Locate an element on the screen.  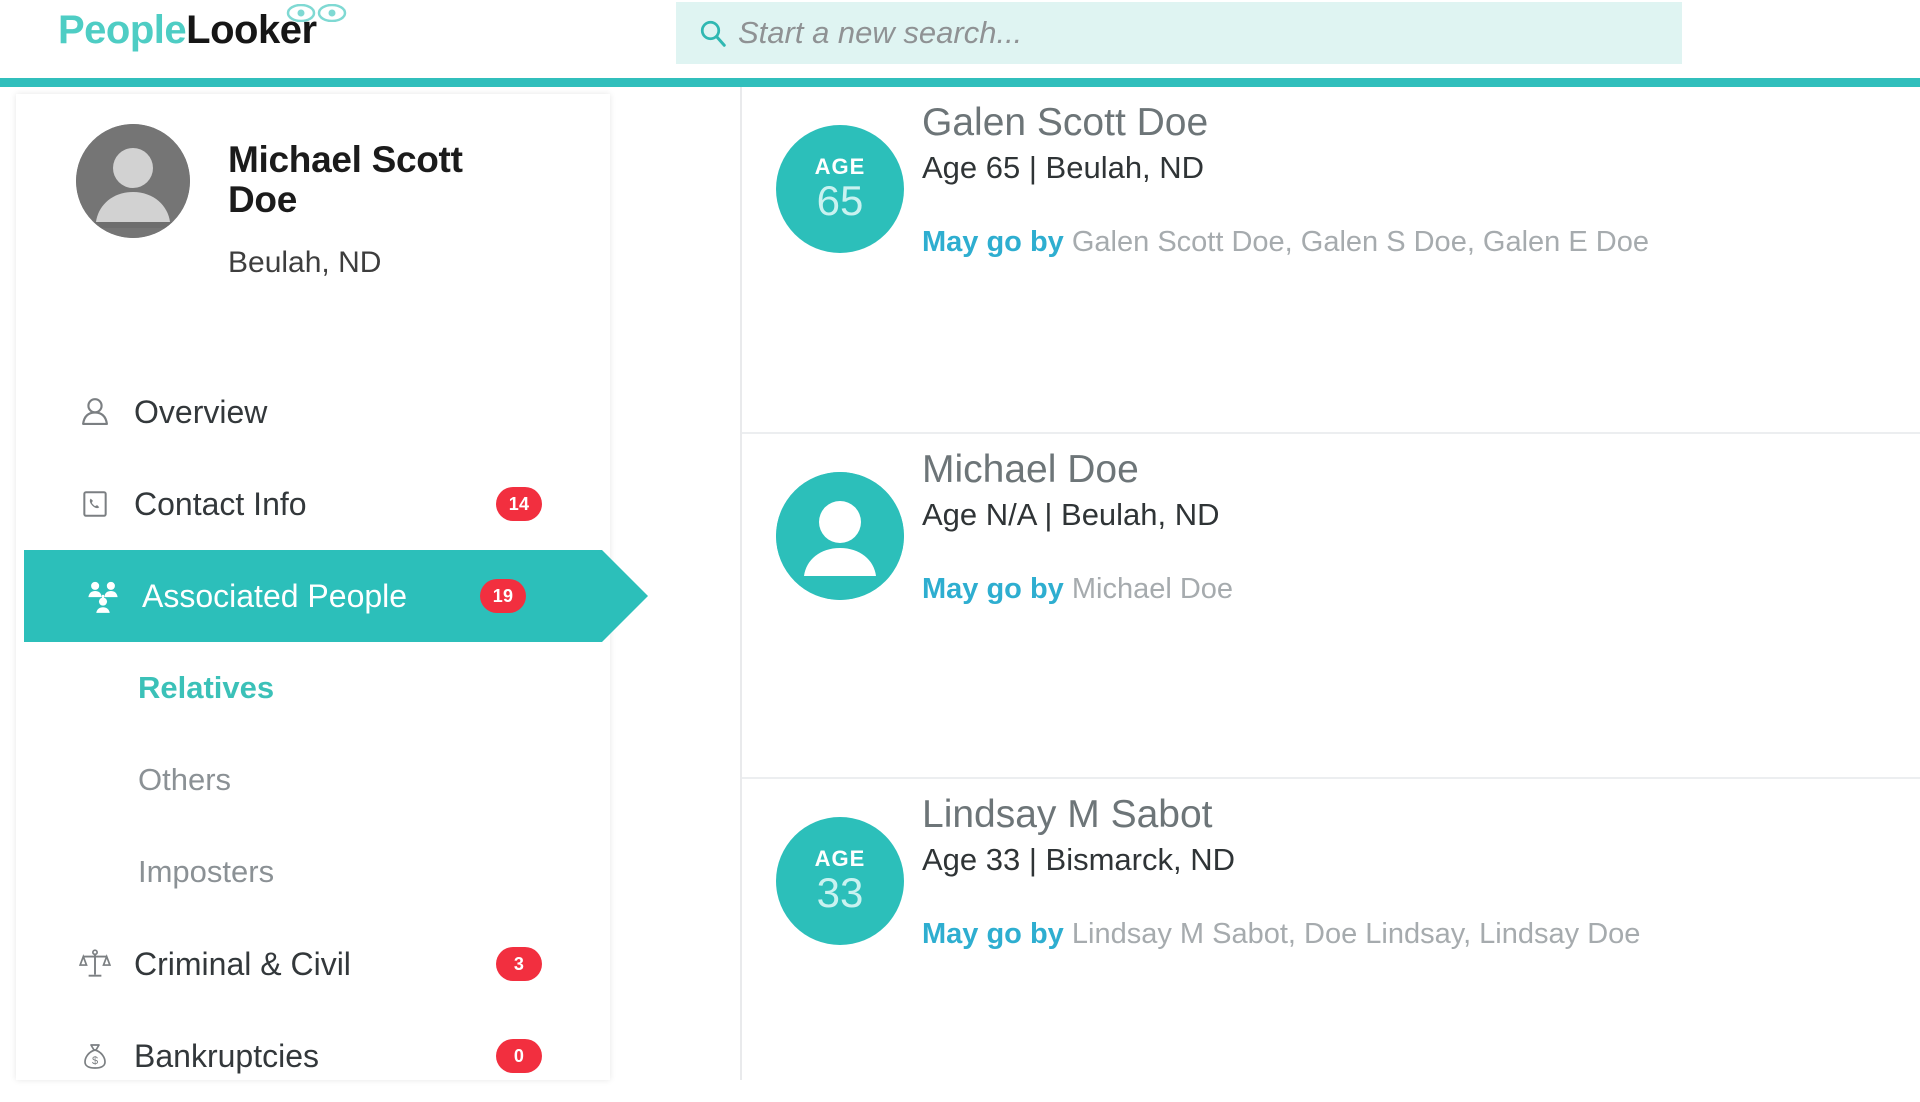
money-bag-icon: $ is located at coordinates (95, 1056).